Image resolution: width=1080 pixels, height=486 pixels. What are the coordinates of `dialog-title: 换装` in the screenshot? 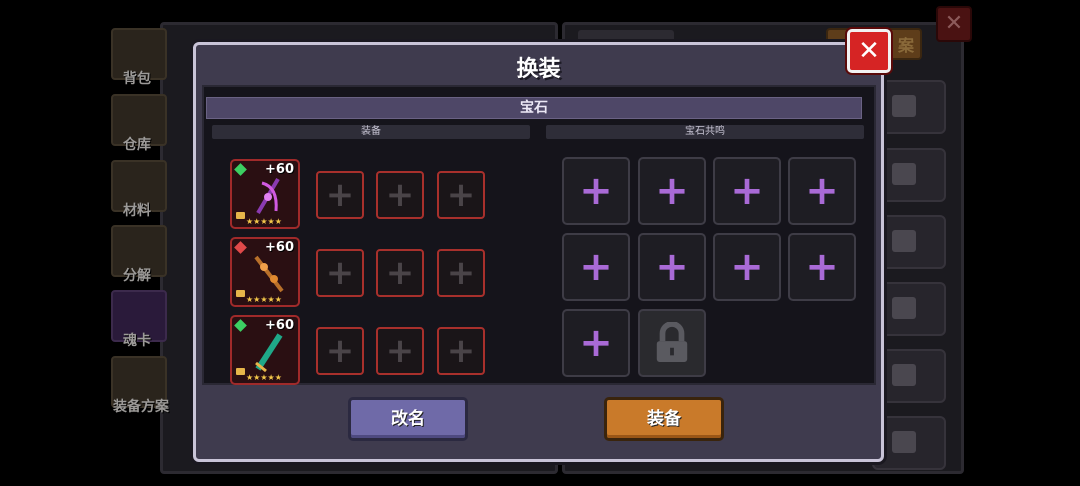 It's located at (538, 69).